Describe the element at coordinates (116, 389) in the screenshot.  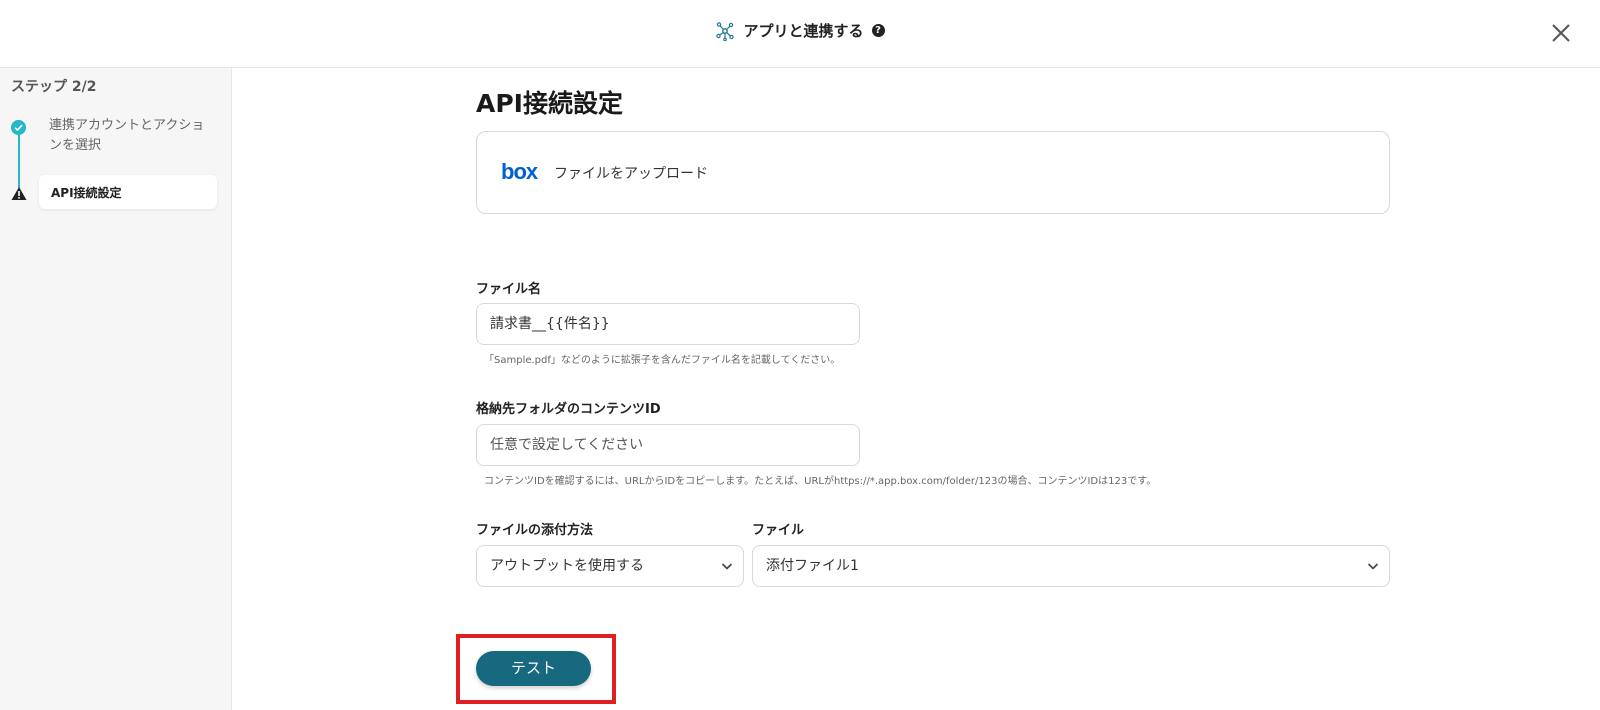
I see `steps-sidebar: ステップ 2/2 連携アカウントとアクションを選択 API接続設定` at that location.